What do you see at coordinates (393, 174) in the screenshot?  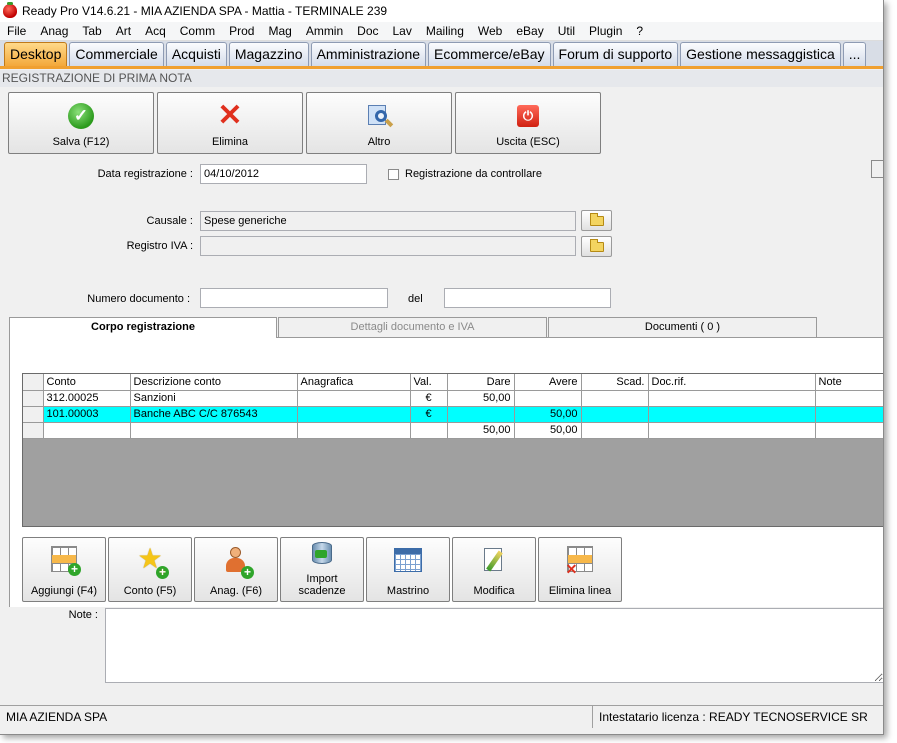 I see `da-controllare-checkbox` at bounding box center [393, 174].